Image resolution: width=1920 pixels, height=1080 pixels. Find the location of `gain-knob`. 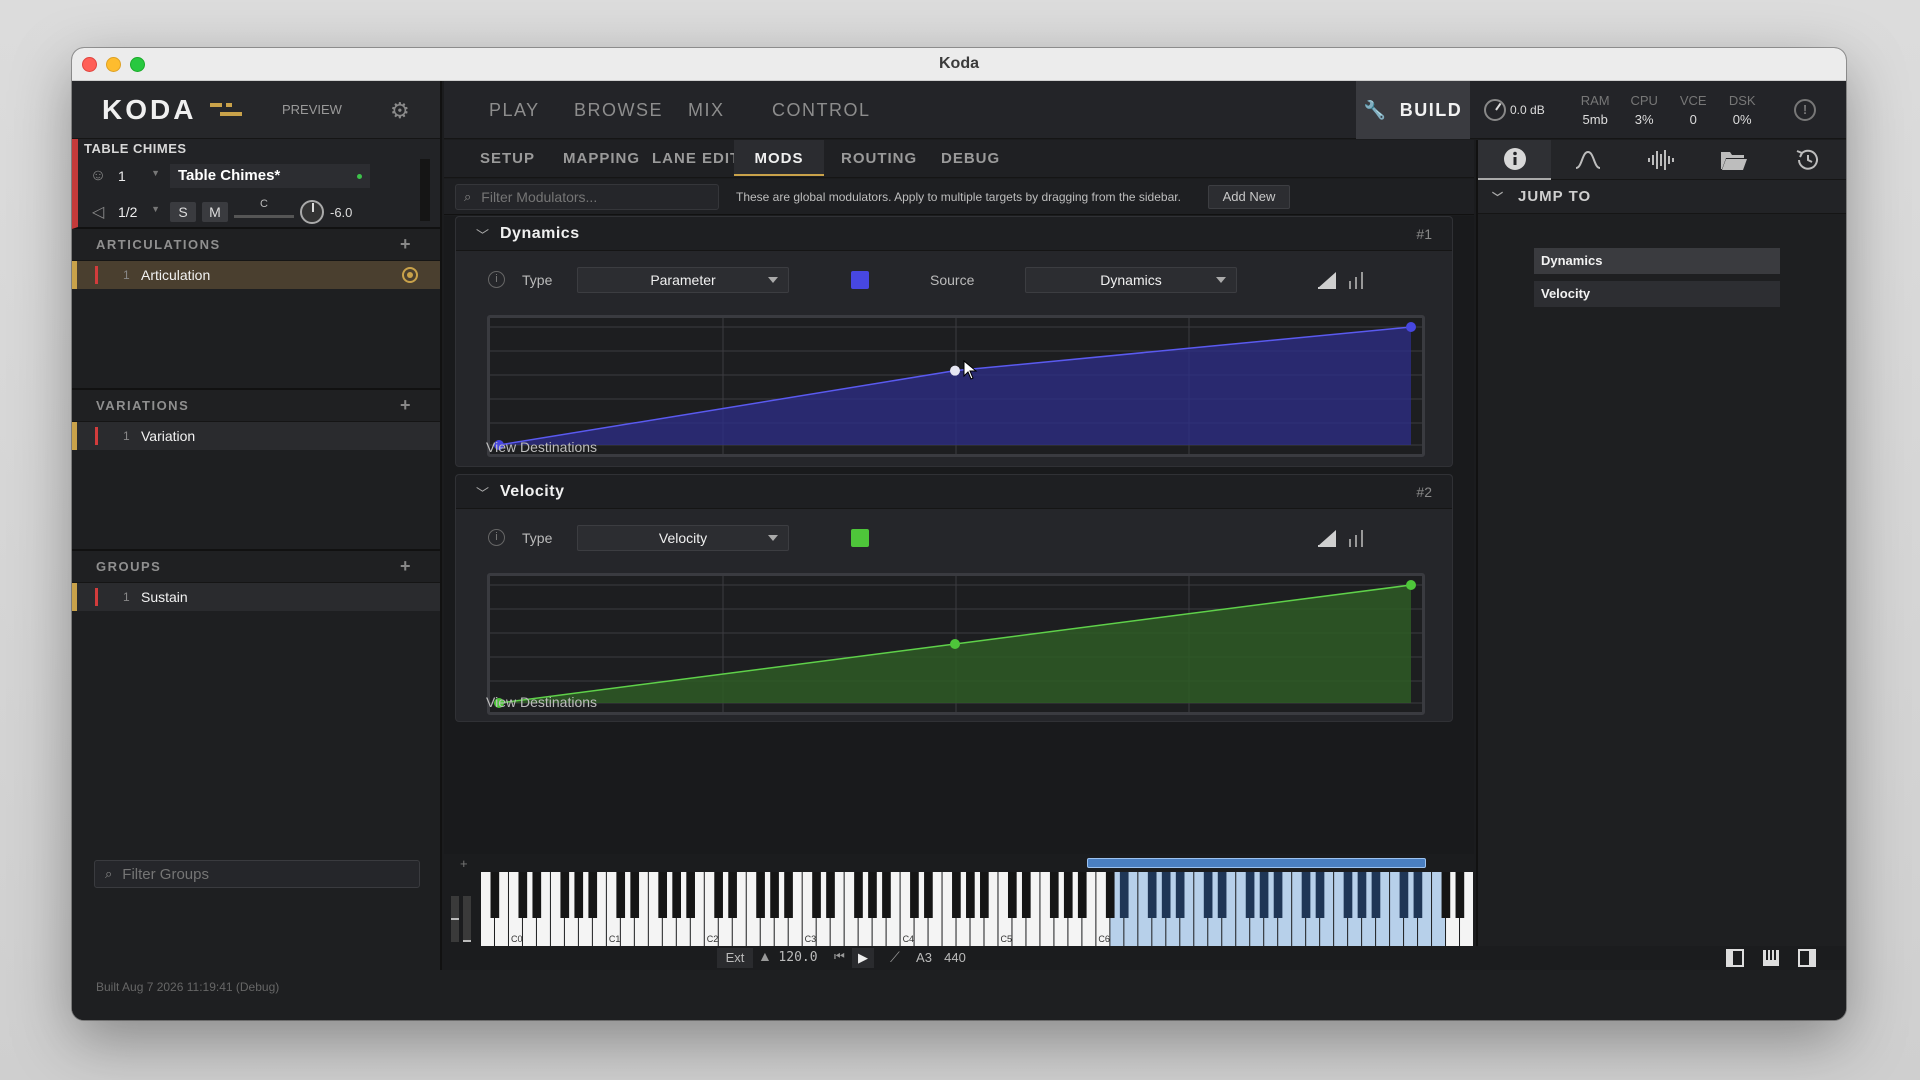

gain-knob is located at coordinates (1495, 110).